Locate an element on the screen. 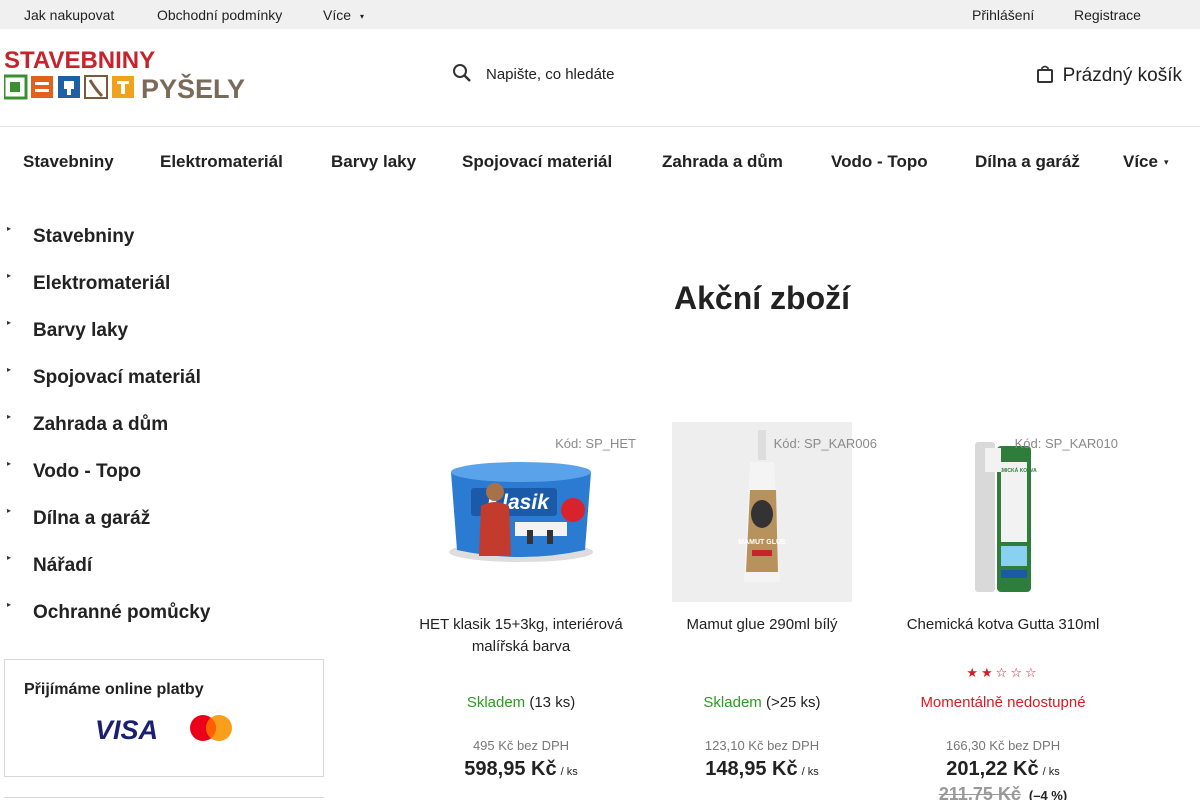  logo: STAVEBNINY PYŠELY is located at coordinates (132, 74).